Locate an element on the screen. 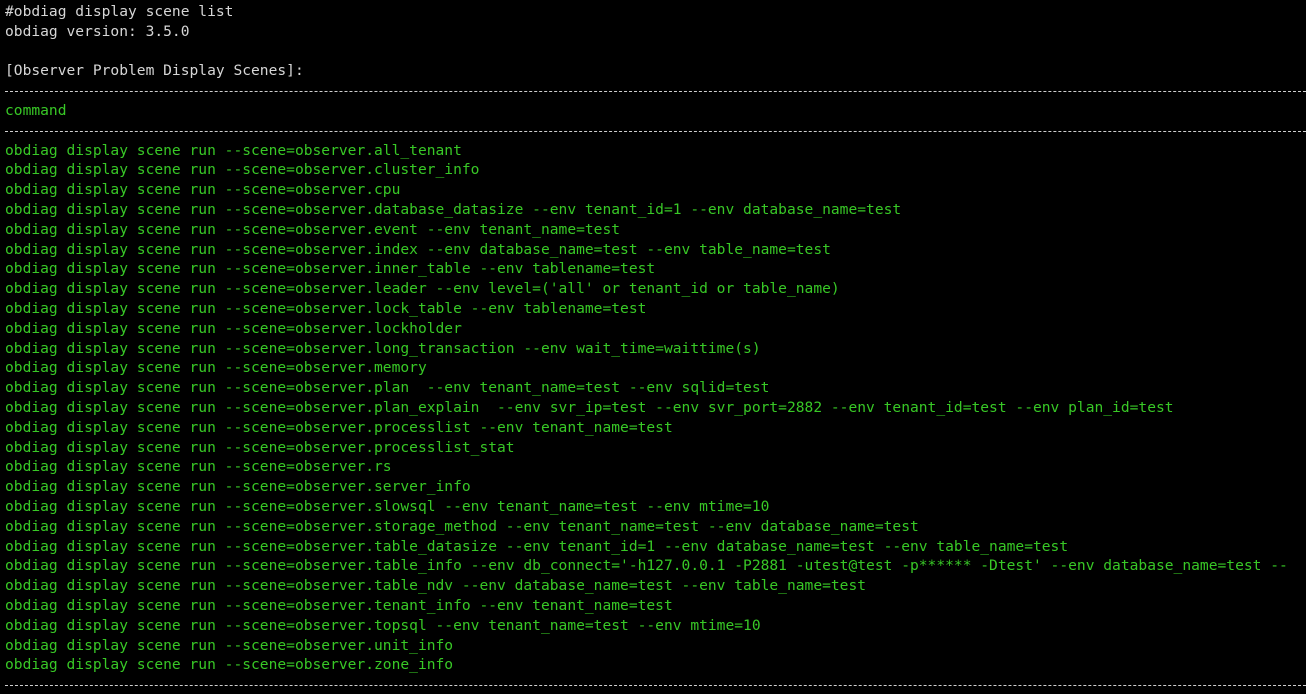  version-line: obdiag version: 3.5.0 is located at coordinates (97, 31).